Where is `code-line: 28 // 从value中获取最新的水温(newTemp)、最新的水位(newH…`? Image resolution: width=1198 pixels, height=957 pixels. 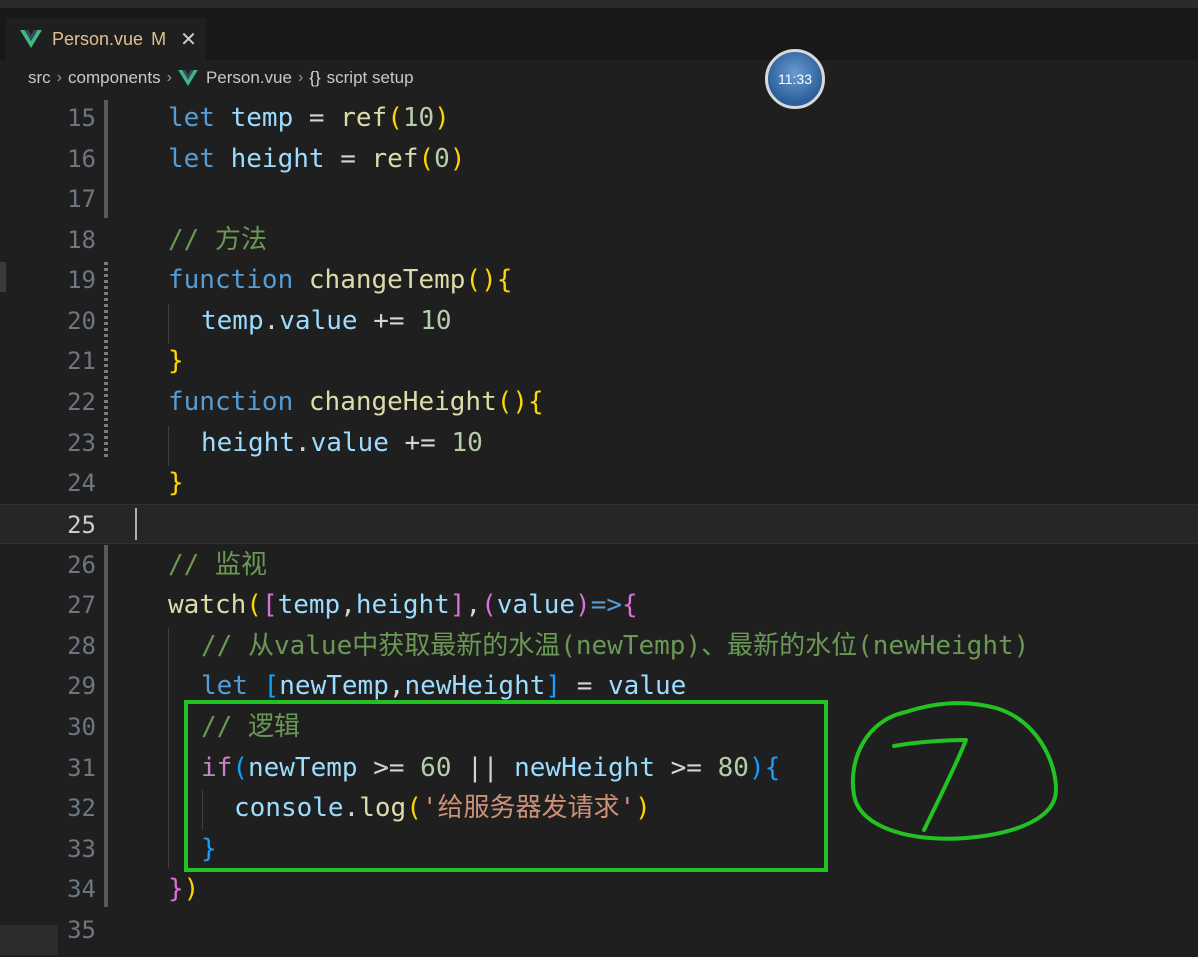
code-line: 28 // 从value中获取最新的水温(newTemp)、最新的水位(newH… is located at coordinates (599, 646).